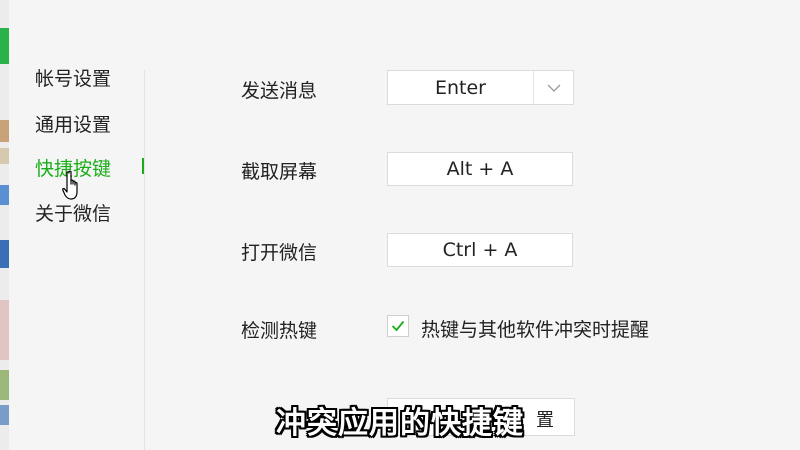 The width and height of the screenshot is (800, 450). I want to click on hotkey-conflict-checkbox, so click(398, 326).